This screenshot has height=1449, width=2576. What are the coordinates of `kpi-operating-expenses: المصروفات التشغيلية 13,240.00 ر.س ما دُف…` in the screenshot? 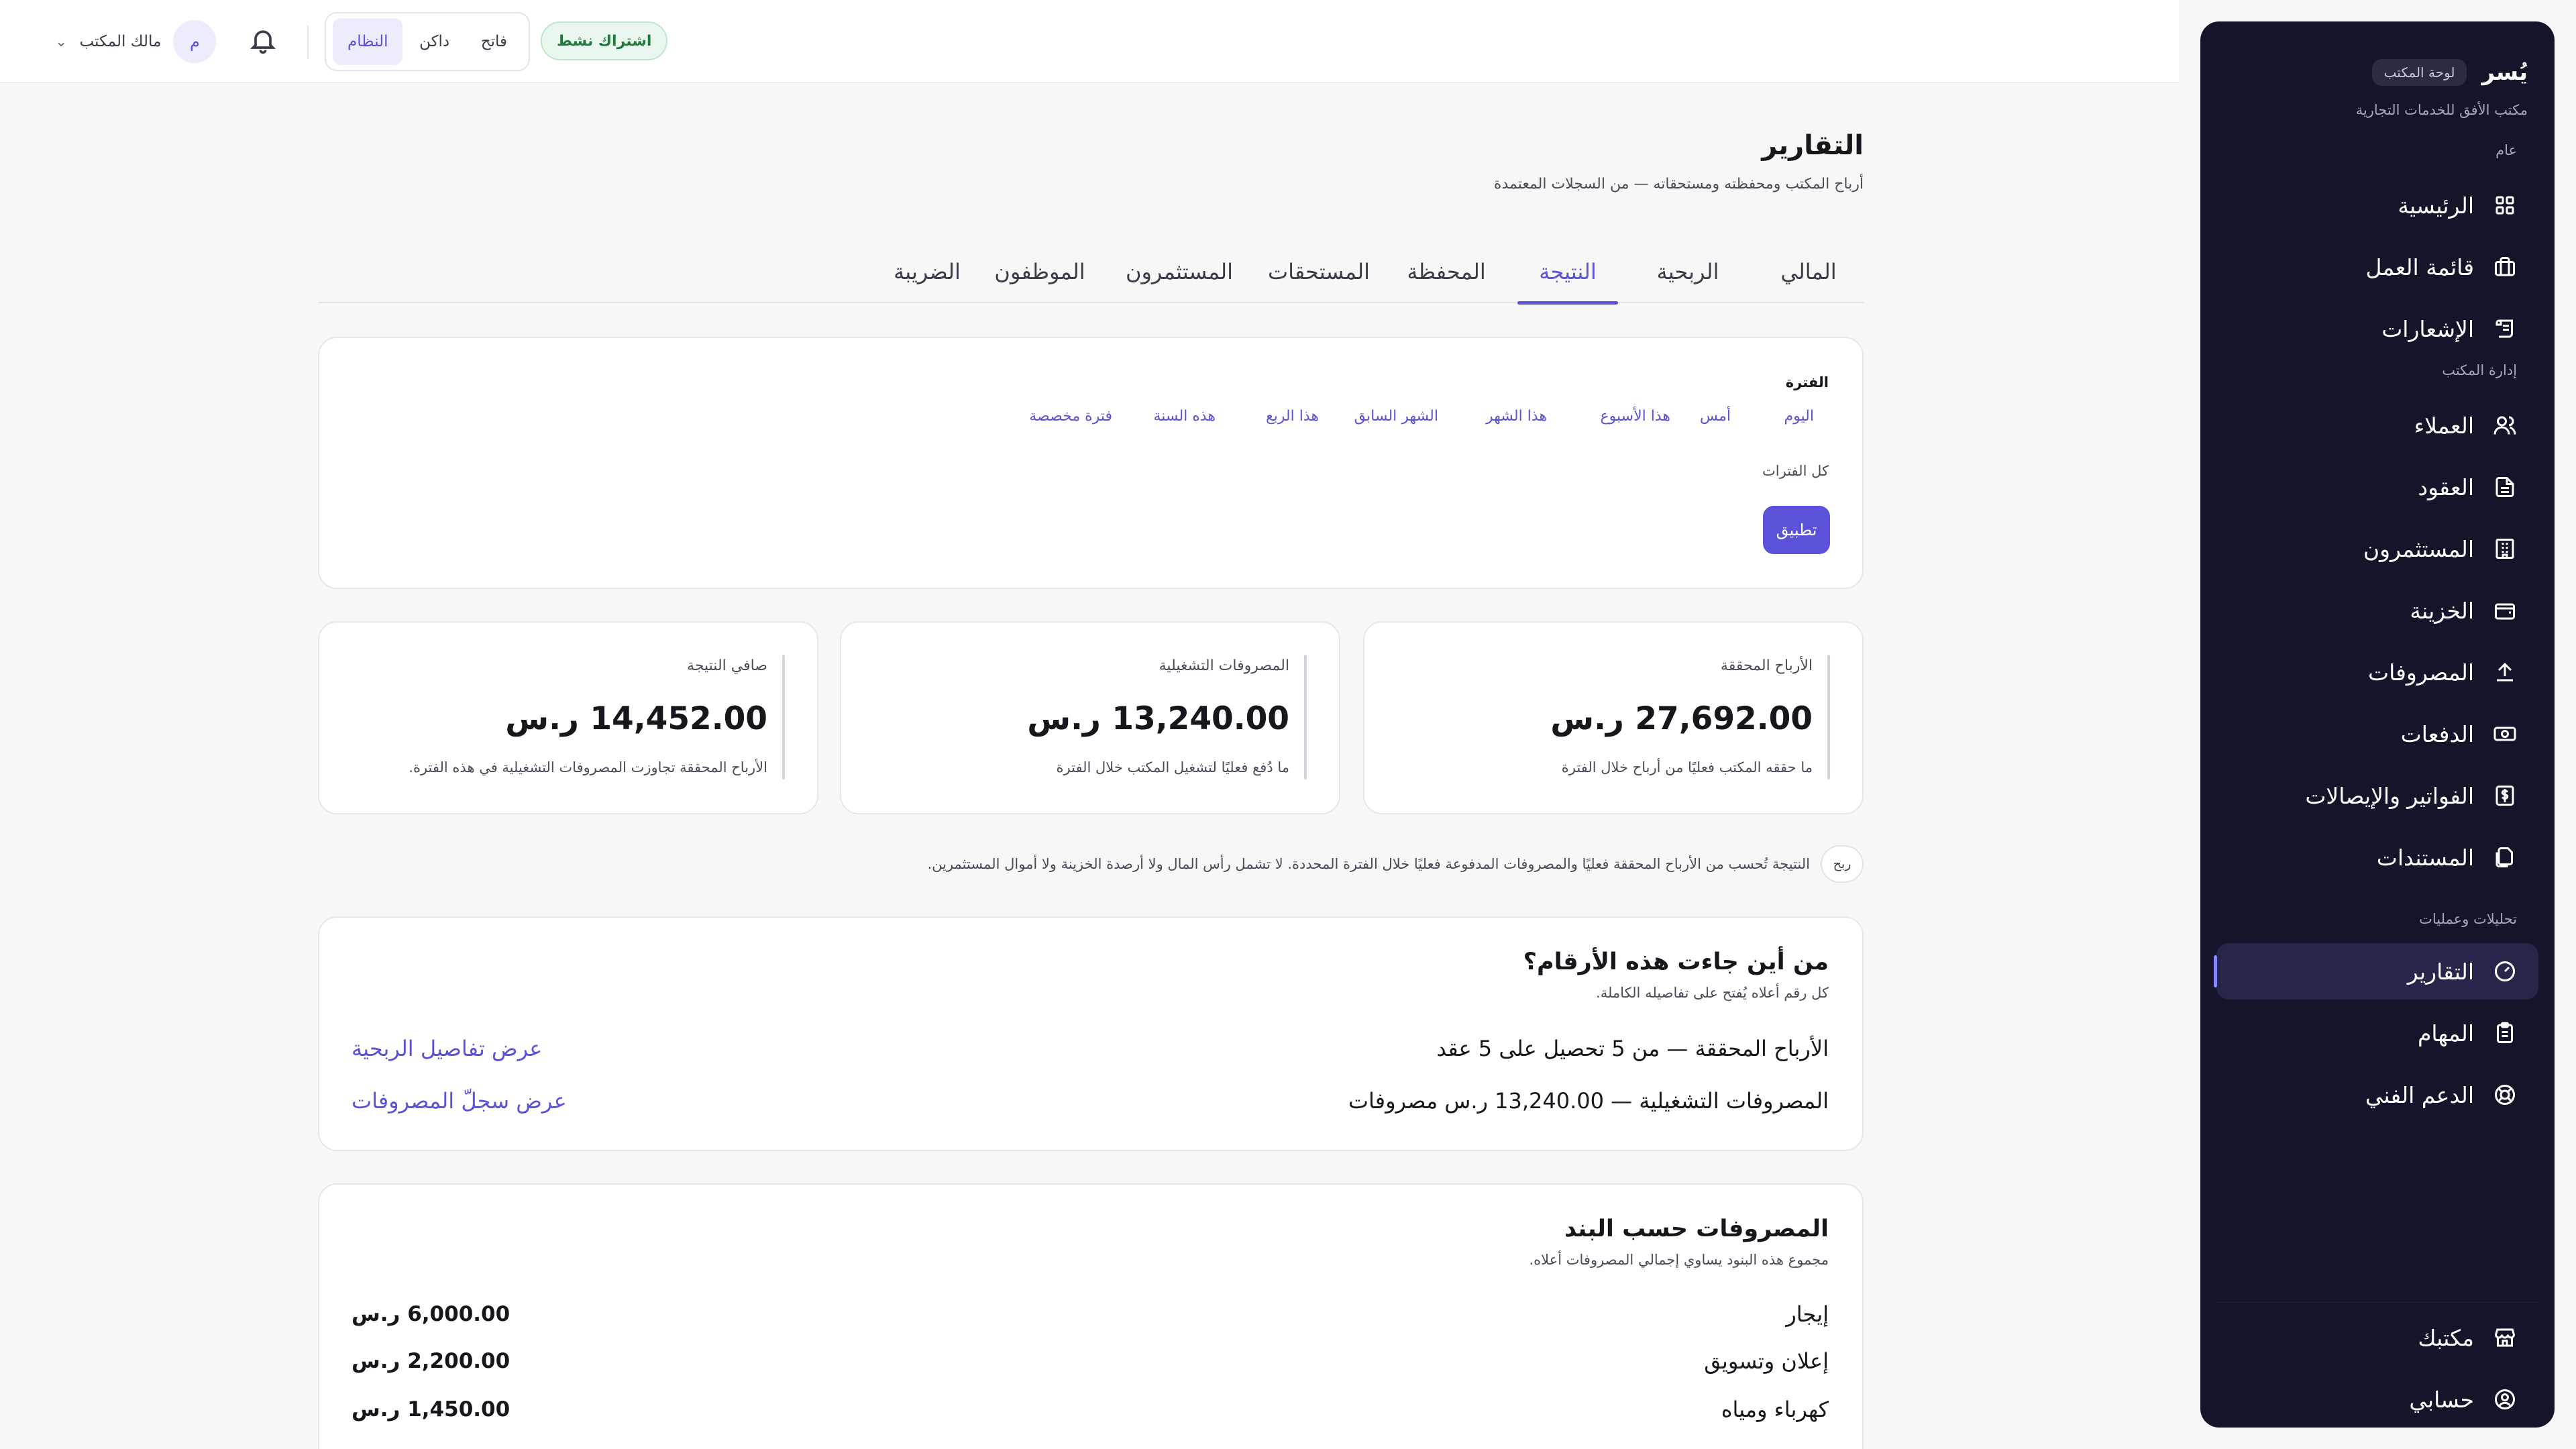 It's located at (1090, 717).